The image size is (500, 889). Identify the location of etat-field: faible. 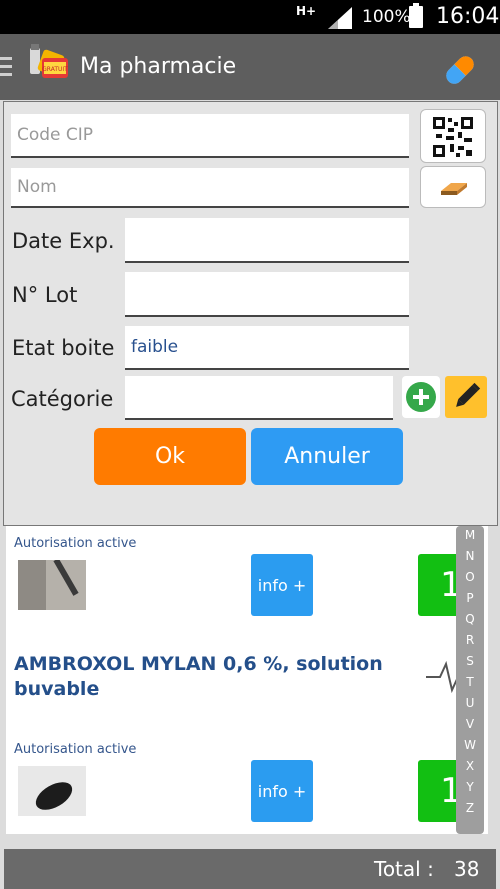
(267, 348).